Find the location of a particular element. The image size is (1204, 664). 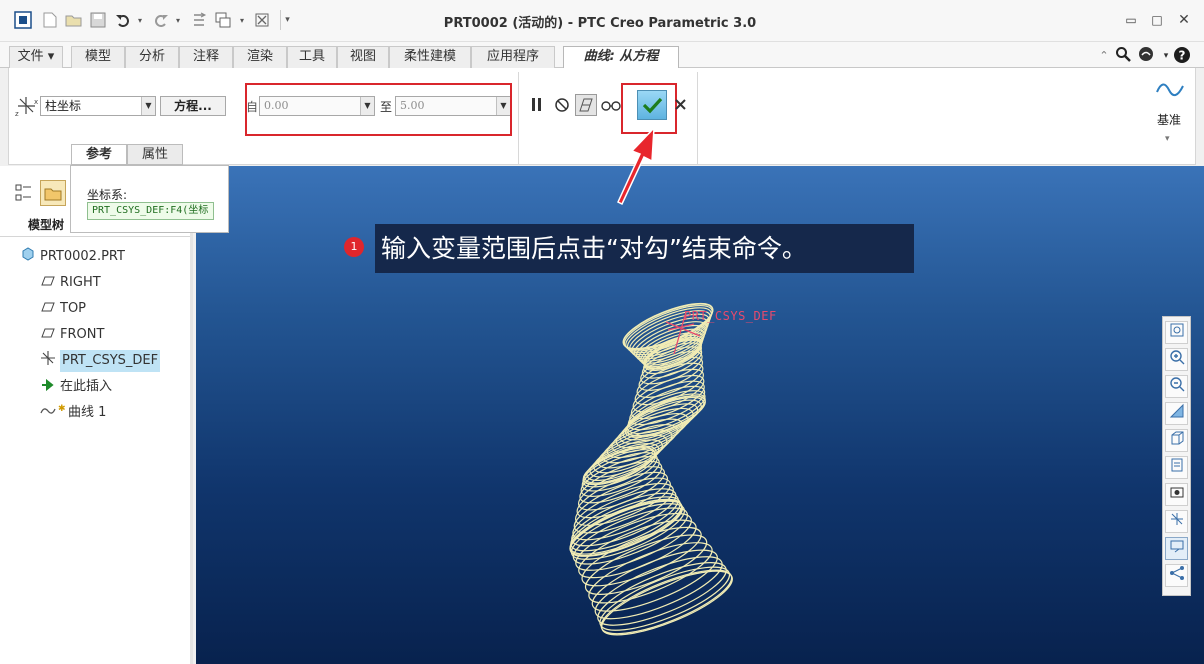

windows-icon is located at coordinates (223, 20).